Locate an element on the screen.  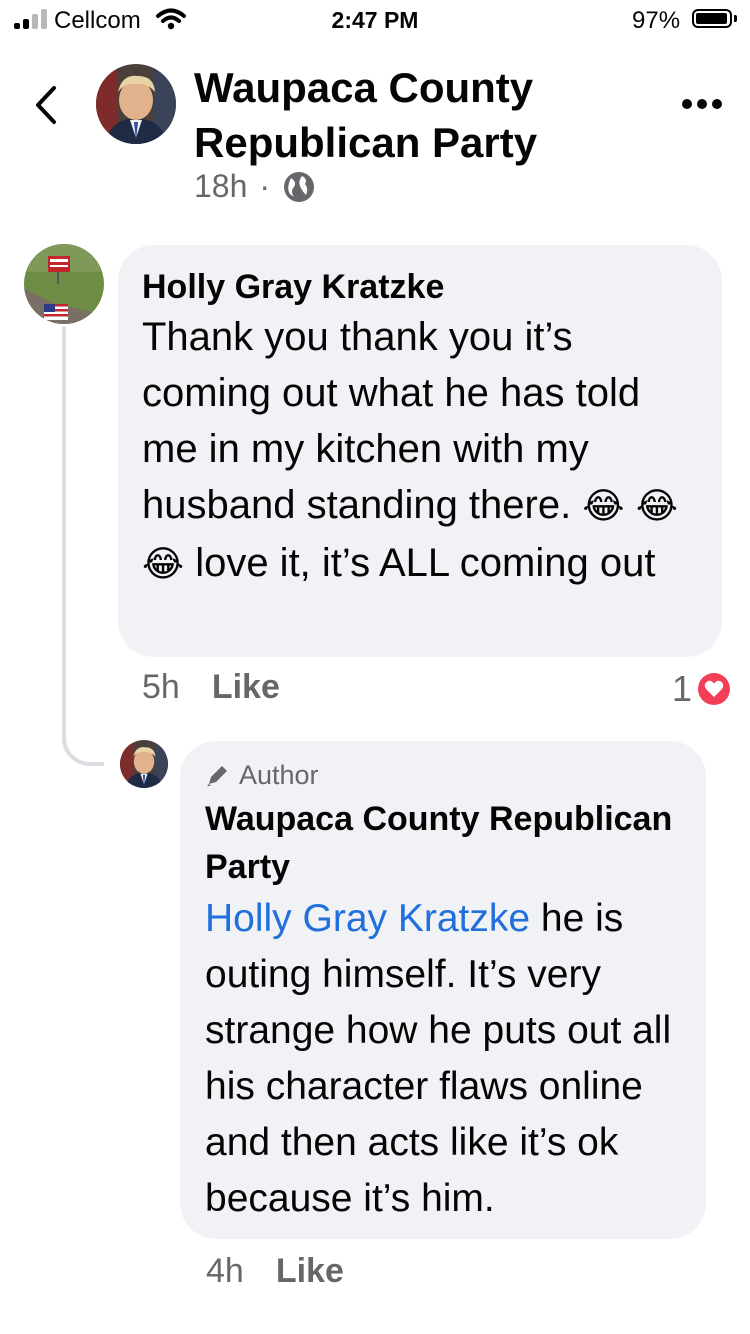
battery-tip is located at coordinates (735, 18).